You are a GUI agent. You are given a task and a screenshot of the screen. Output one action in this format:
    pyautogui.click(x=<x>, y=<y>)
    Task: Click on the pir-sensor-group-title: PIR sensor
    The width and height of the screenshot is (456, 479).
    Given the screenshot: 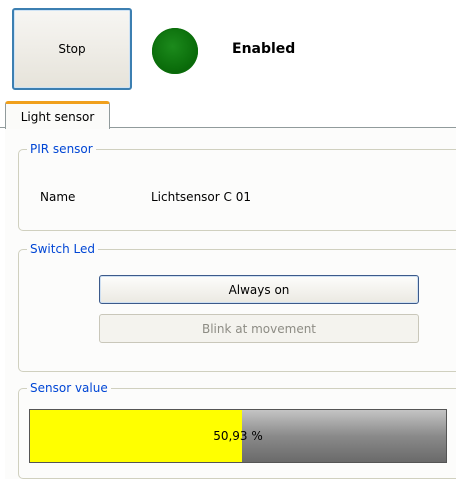 What is the action you would take?
    pyautogui.click(x=61, y=149)
    